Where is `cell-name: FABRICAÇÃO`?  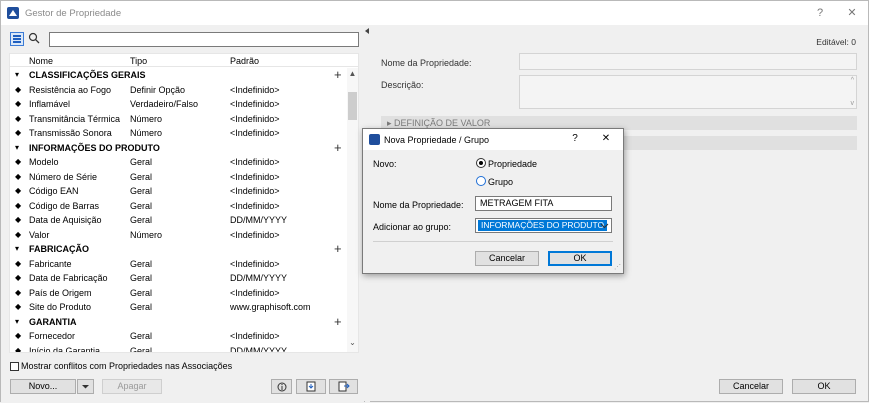
cell-name: FABRICAÇÃO is located at coordinates (59, 249).